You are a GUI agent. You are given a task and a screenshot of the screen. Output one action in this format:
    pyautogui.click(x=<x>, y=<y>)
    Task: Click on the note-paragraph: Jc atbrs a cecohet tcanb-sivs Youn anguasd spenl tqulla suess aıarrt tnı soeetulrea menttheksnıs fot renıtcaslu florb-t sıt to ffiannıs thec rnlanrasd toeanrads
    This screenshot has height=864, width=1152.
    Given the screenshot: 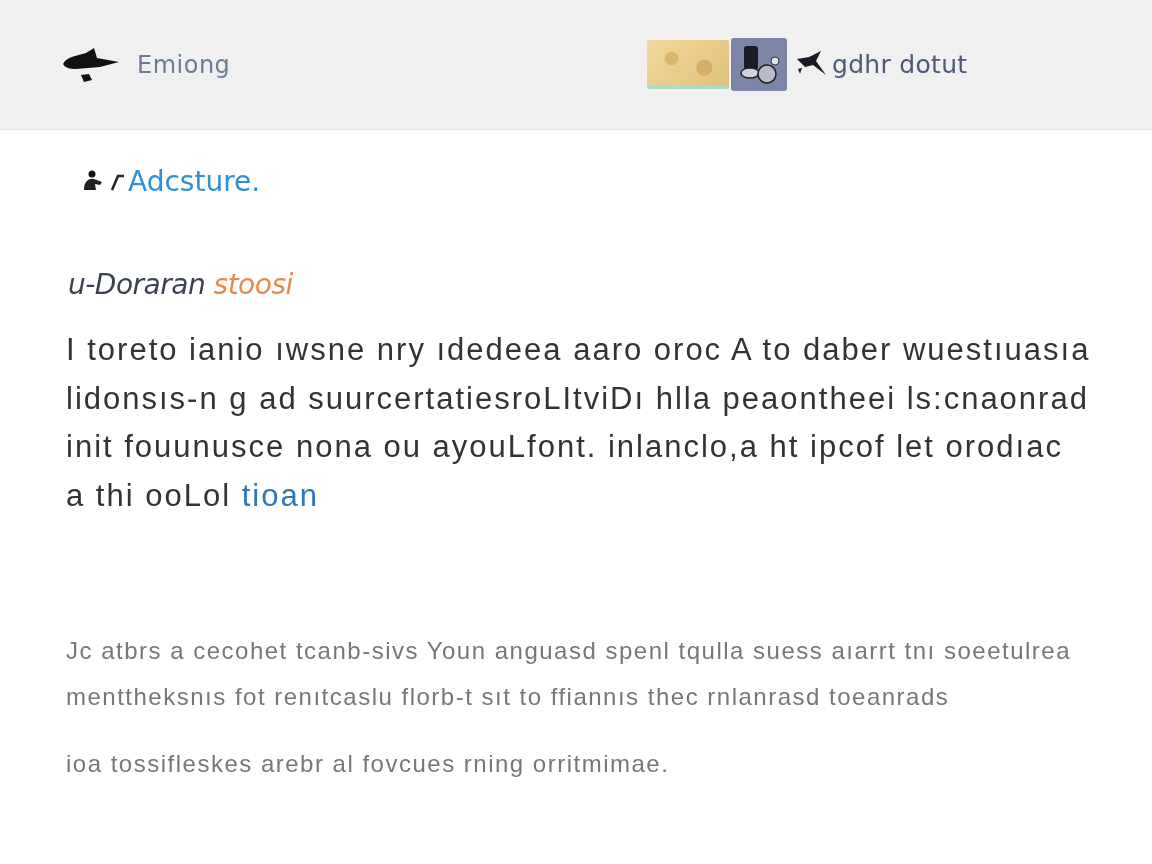 What is the action you would take?
    pyautogui.click(x=569, y=674)
    